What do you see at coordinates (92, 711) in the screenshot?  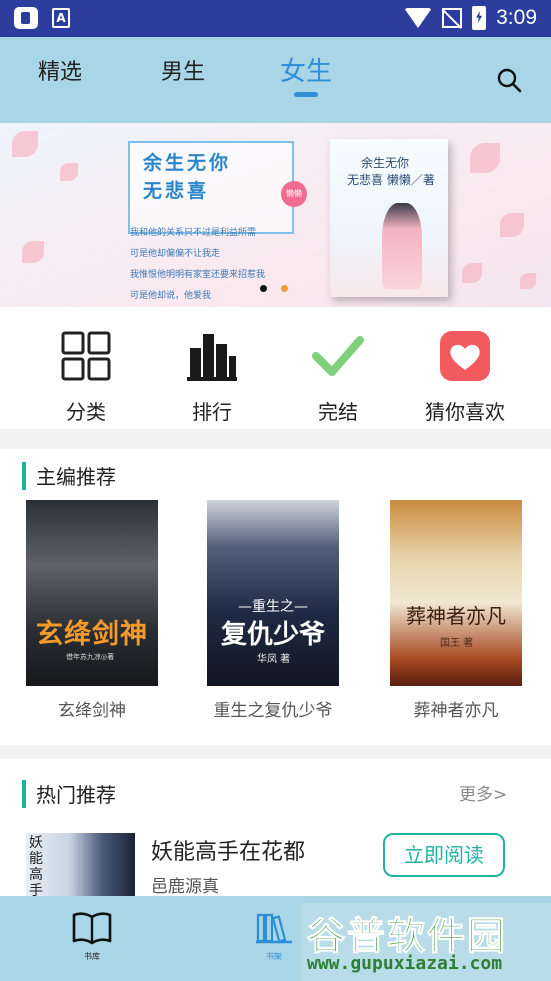 I see `book-title: 玄绛剑神` at bounding box center [92, 711].